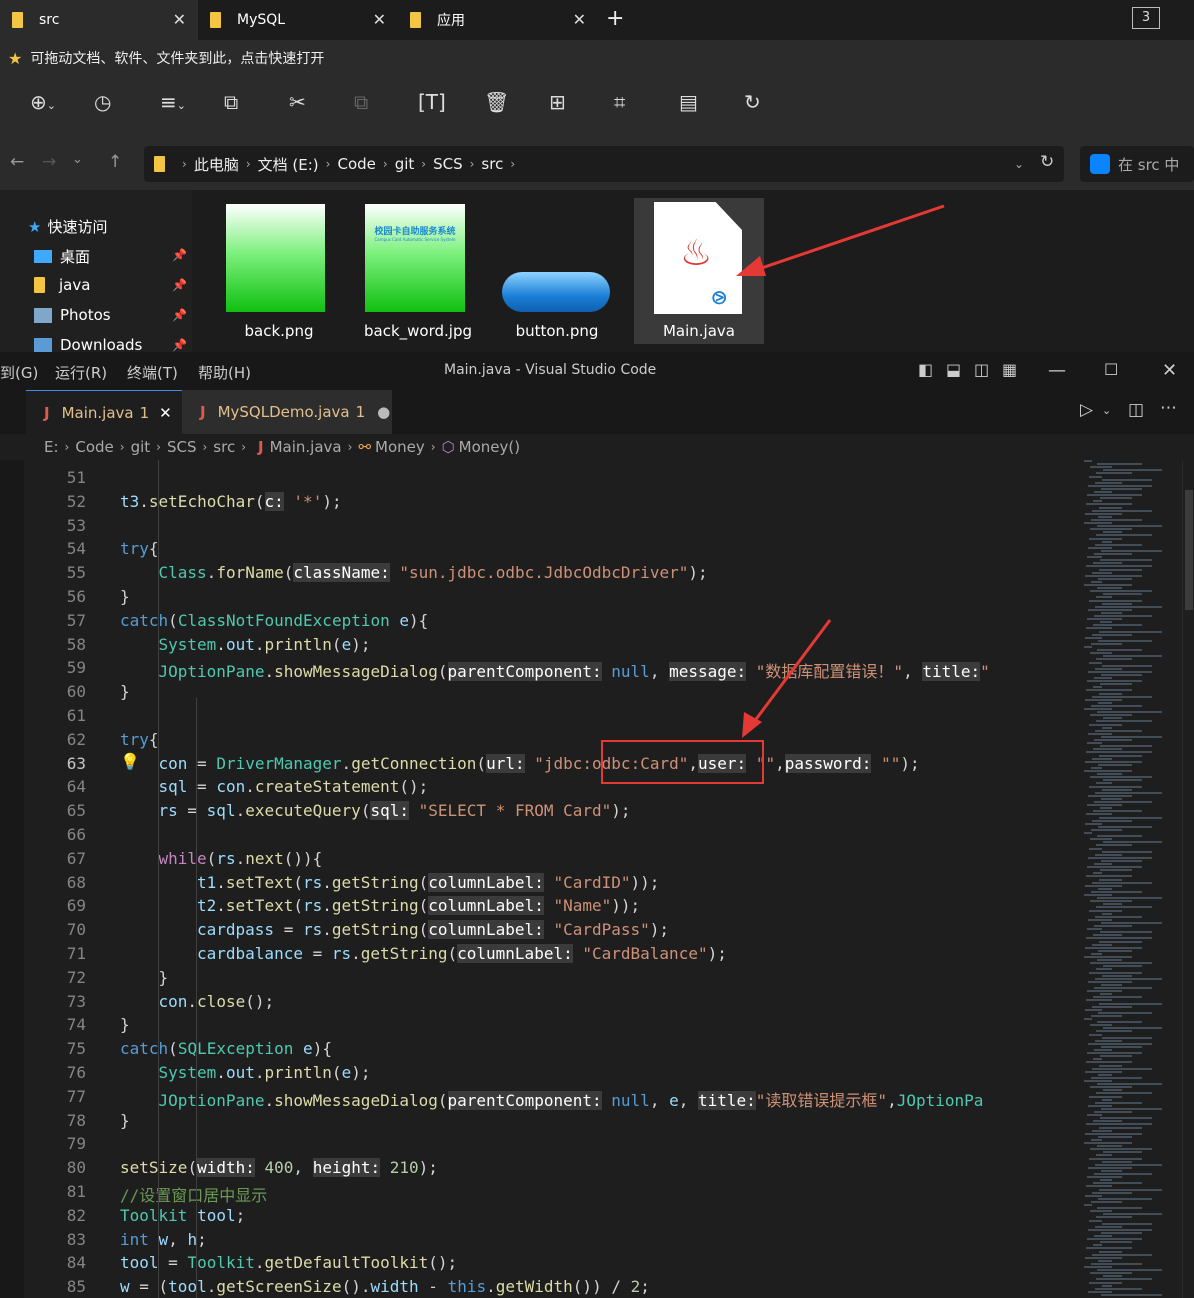 The width and height of the screenshot is (1194, 1298). Describe the element at coordinates (549, 647) in the screenshot. I see `code-line: 58 System.out.println(e);` at that location.